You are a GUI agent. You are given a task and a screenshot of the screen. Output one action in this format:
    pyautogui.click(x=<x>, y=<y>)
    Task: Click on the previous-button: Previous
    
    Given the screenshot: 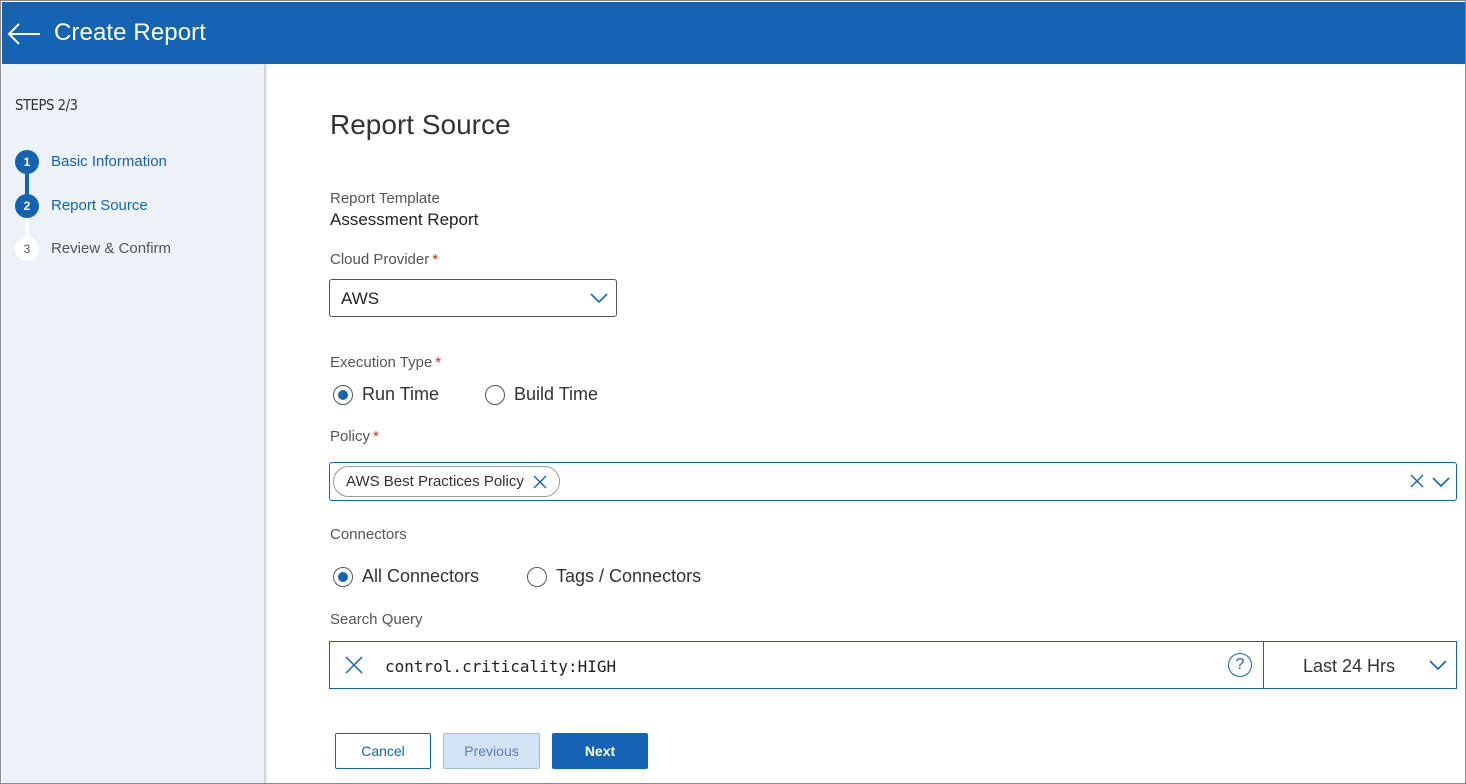 What is the action you would take?
    pyautogui.click(x=491, y=751)
    